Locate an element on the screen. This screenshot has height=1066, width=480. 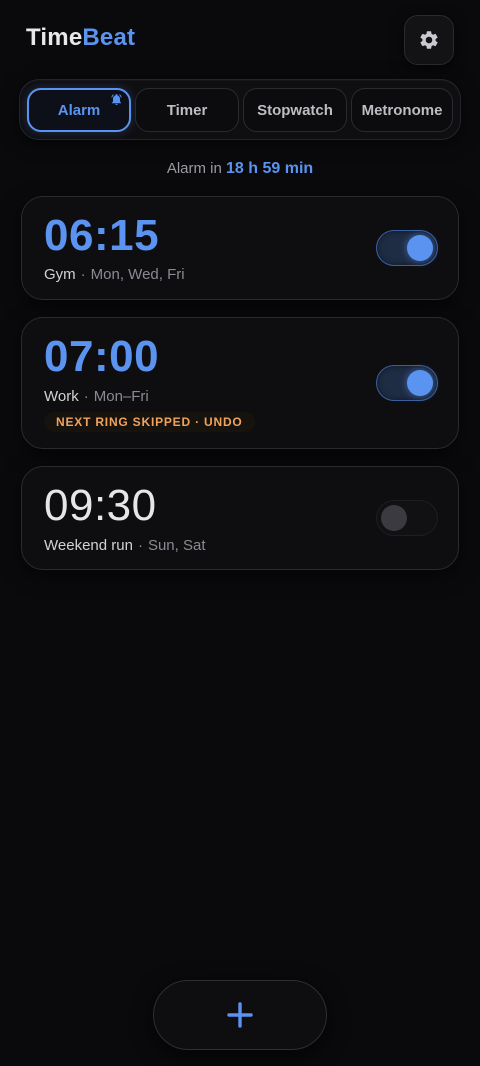
gear-icon is located at coordinates (429, 40).